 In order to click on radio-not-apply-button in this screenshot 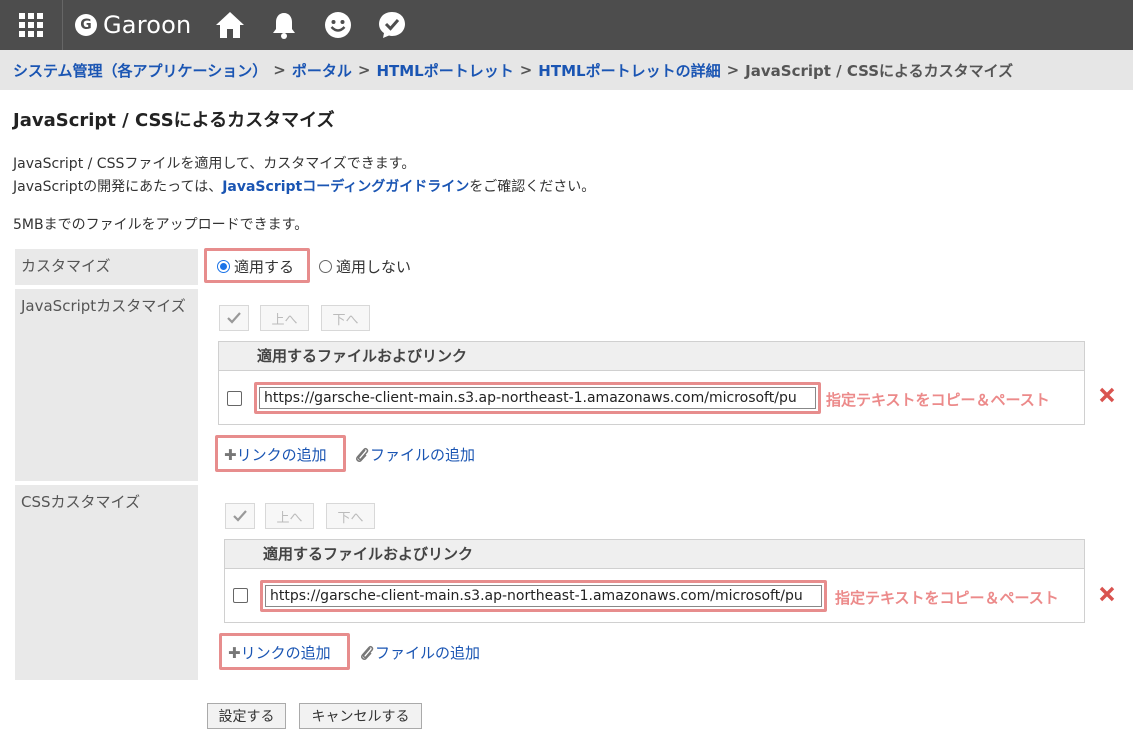, I will do `click(325, 266)`.